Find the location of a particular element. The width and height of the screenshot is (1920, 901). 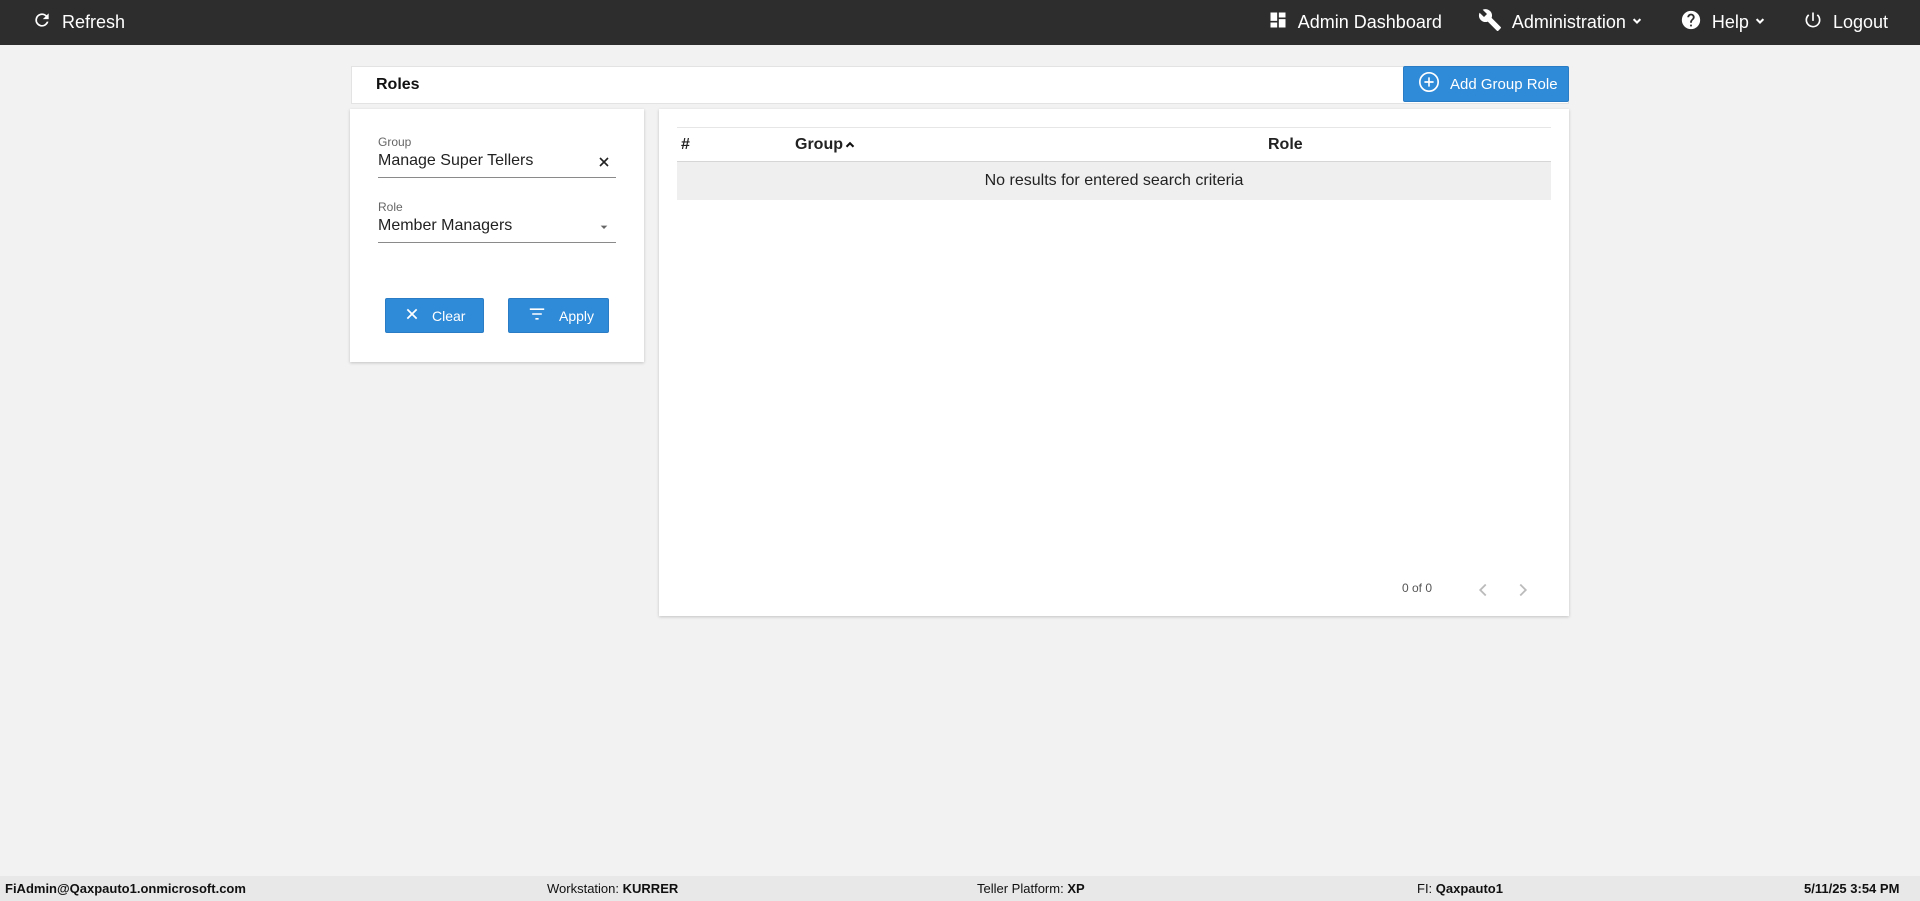

page-header: Roles is located at coordinates (960, 85).